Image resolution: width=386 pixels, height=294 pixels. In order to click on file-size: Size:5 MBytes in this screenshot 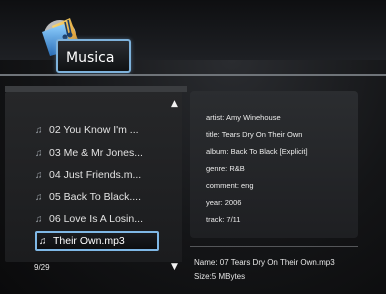, I will do `click(220, 276)`.